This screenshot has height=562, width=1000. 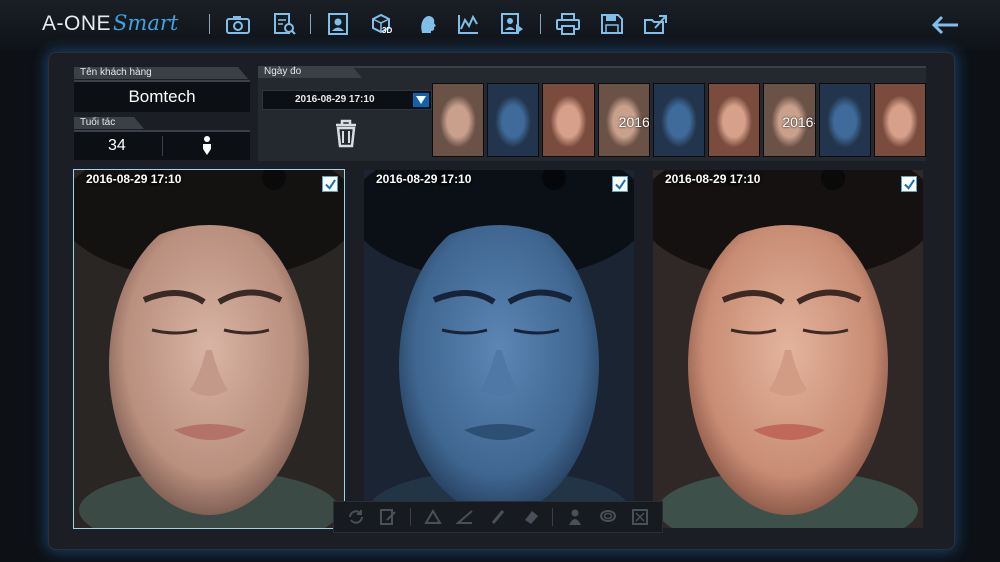 I want to click on thumbnail-normal, so click(x=458, y=120).